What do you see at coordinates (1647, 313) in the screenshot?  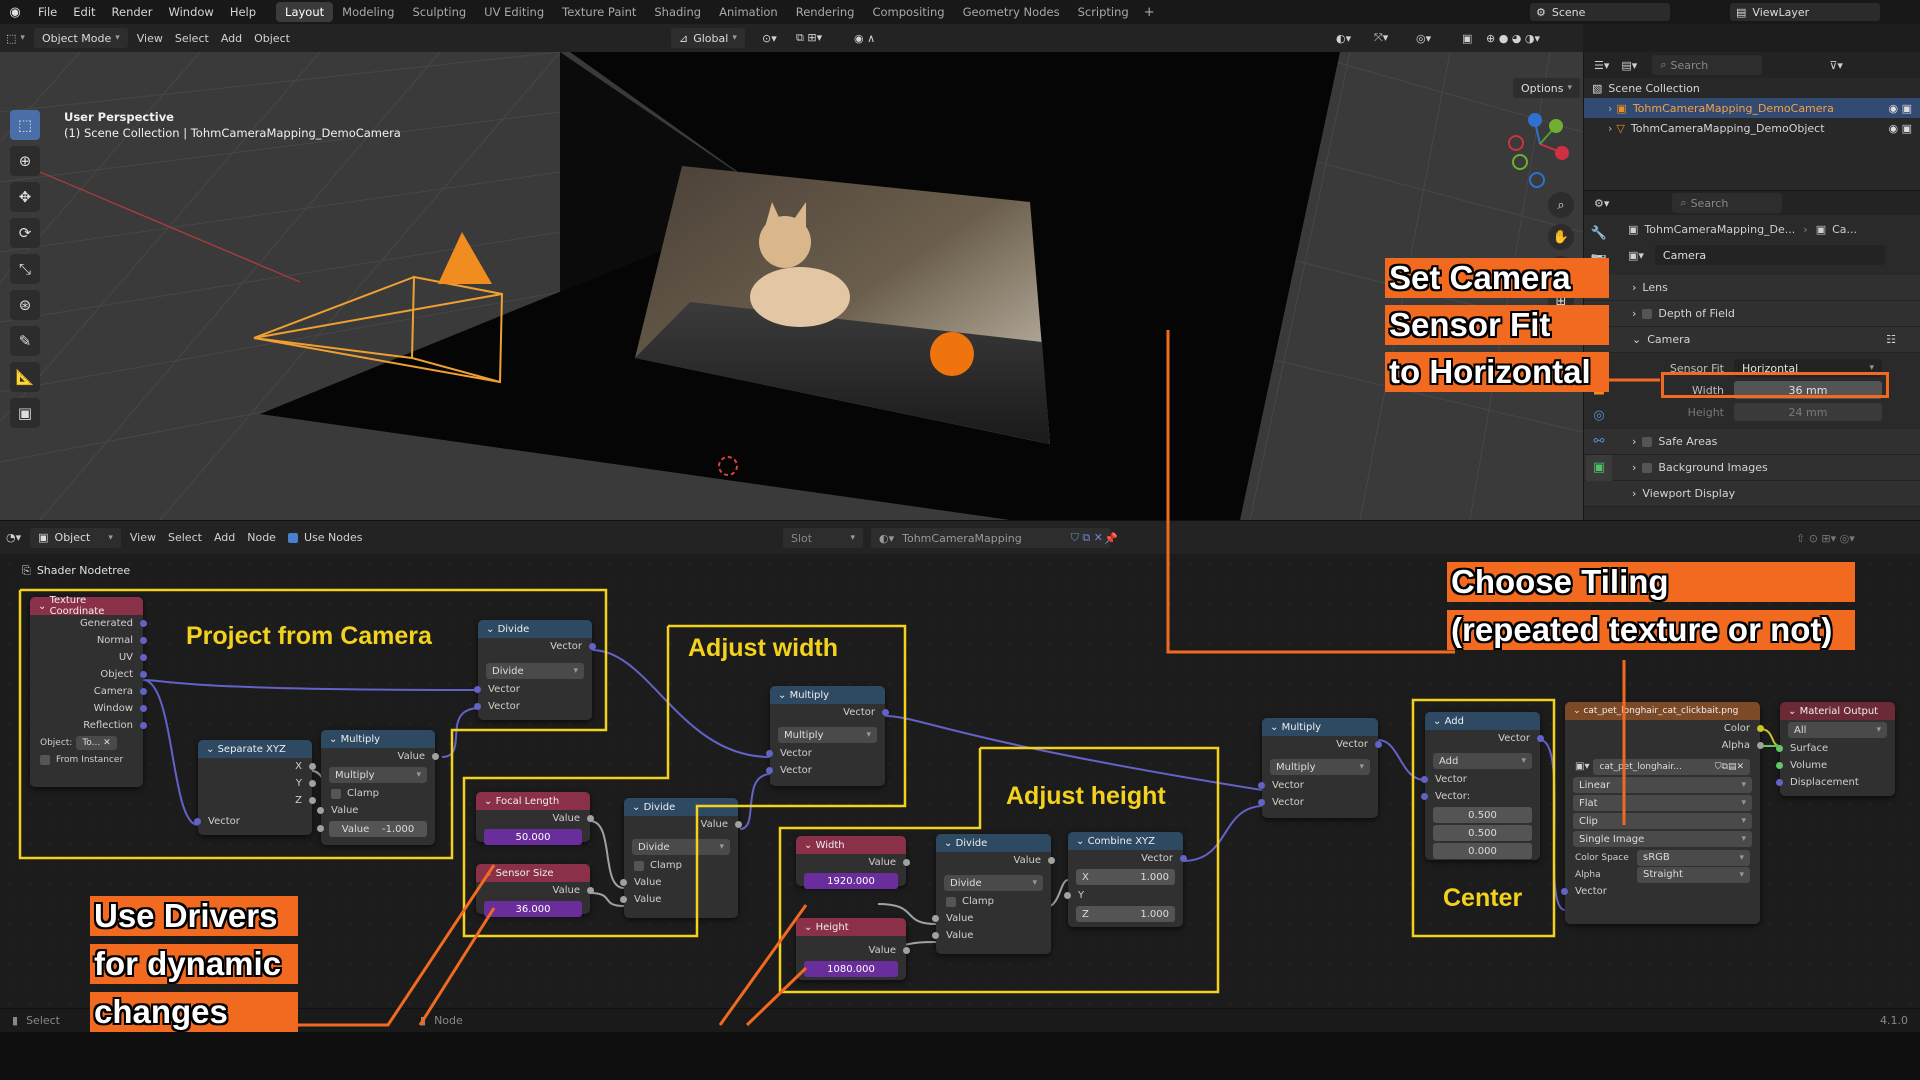 I see `dof-checkbox` at bounding box center [1647, 313].